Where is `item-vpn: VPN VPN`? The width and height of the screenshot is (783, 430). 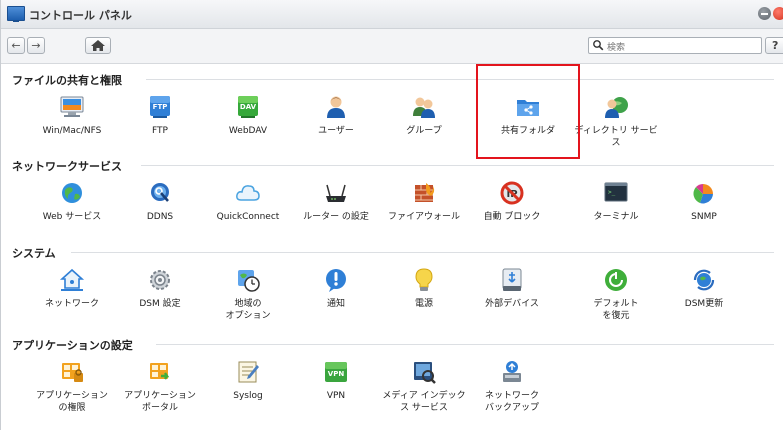
item-vpn: VPN VPN is located at coordinates (336, 380).